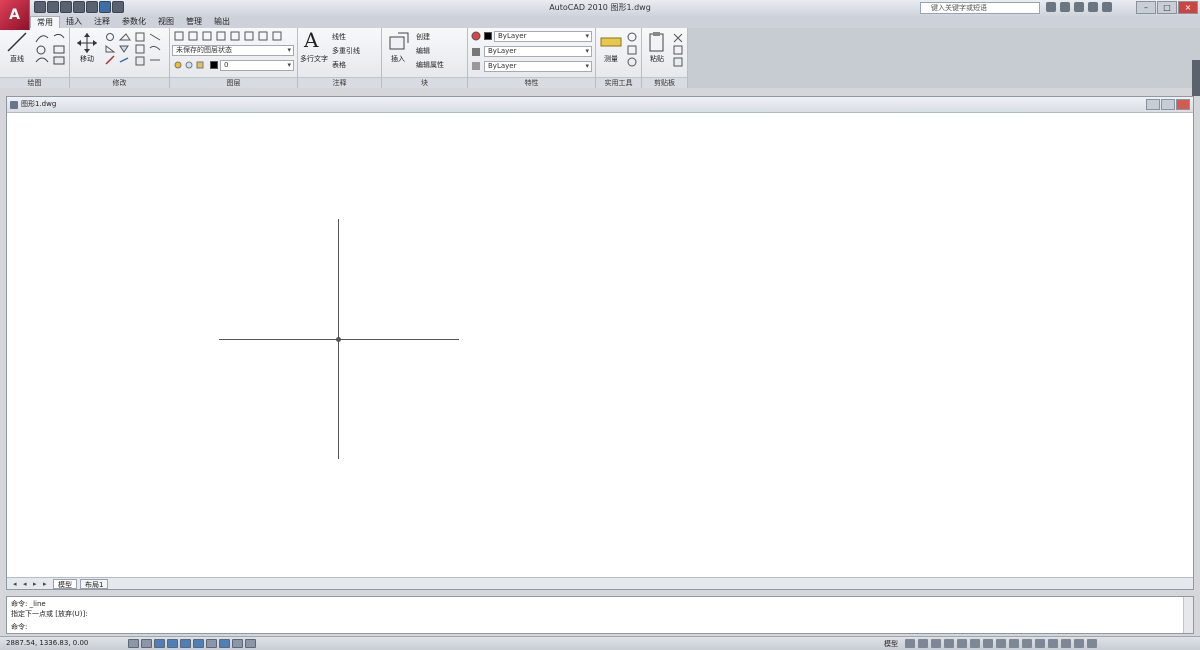 The image size is (1200, 650). What do you see at coordinates (26, 584) in the screenshot?
I see `prev-tab-arrow-icon: ◂` at bounding box center [26, 584].